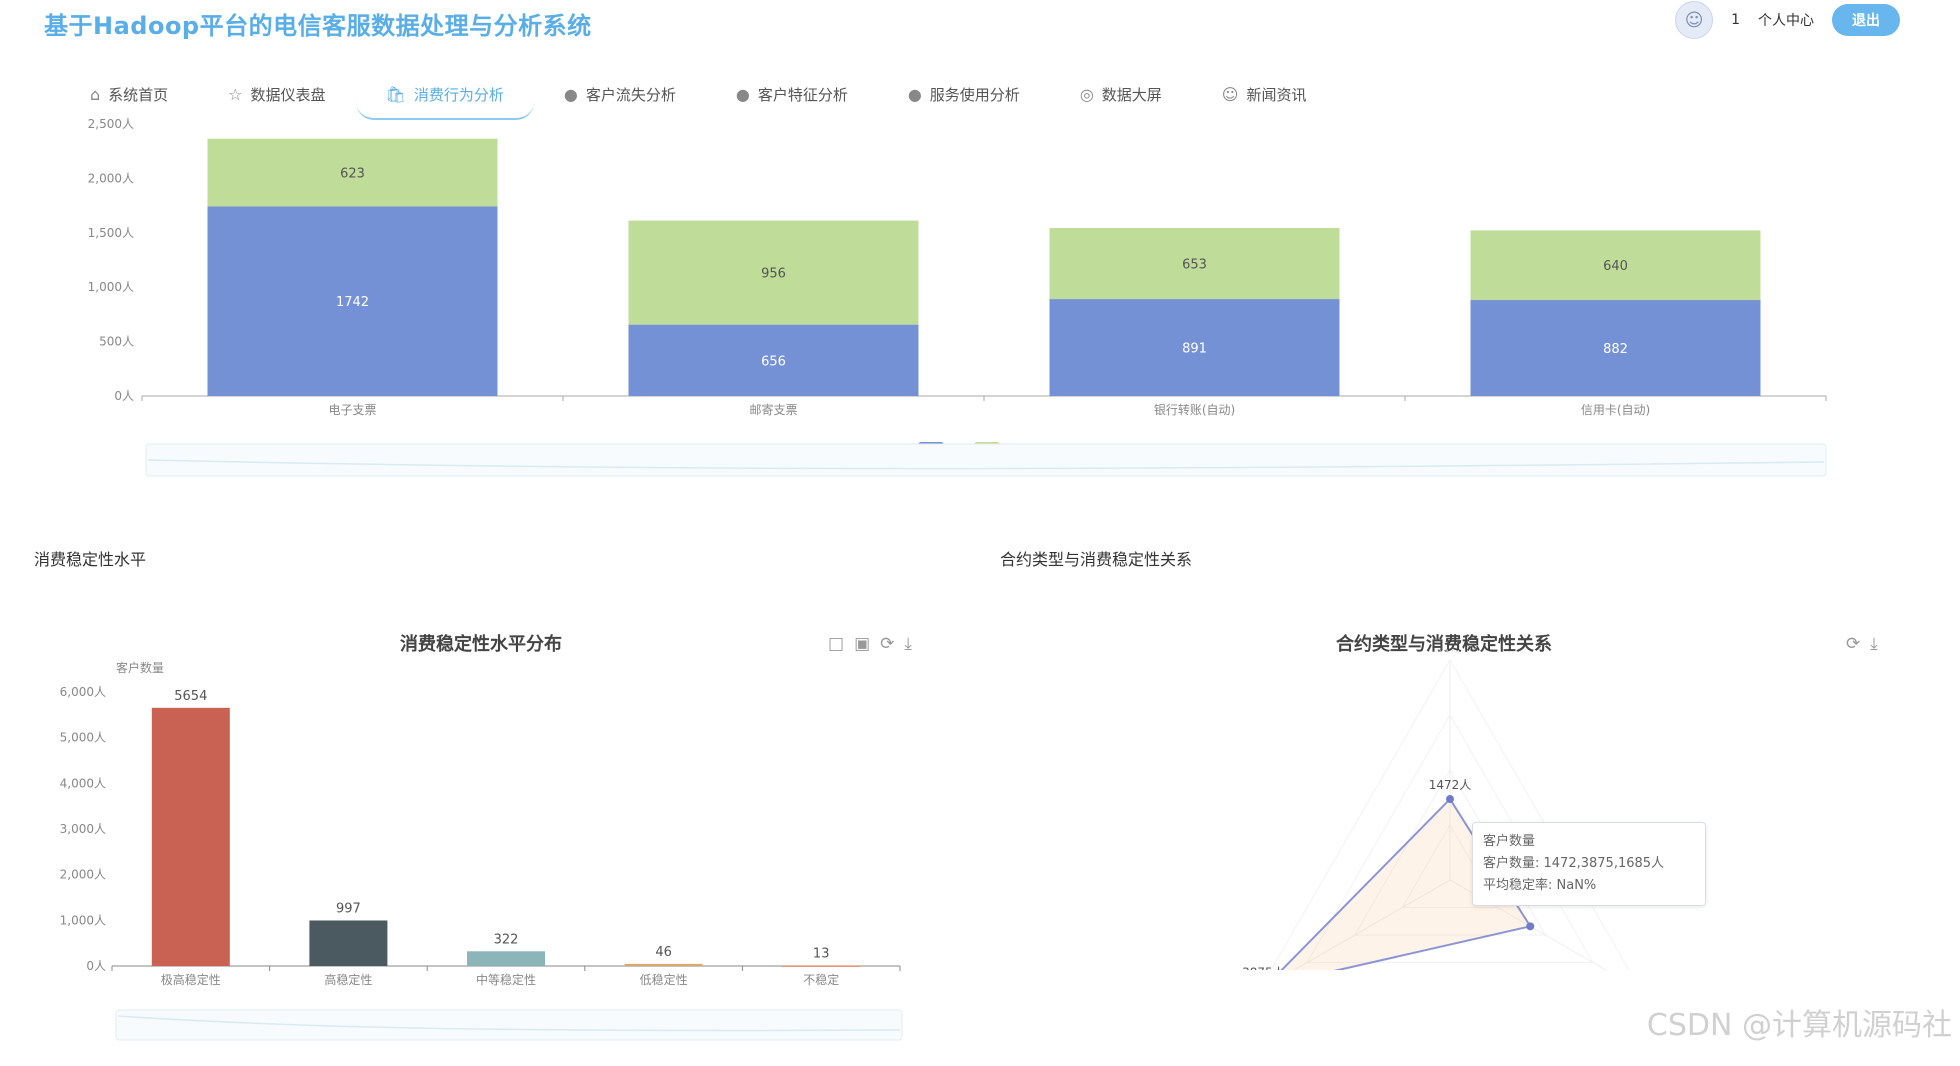 This screenshot has width=1960, height=1066. What do you see at coordinates (821, 953) in the screenshot?
I see `data-label: 13` at bounding box center [821, 953].